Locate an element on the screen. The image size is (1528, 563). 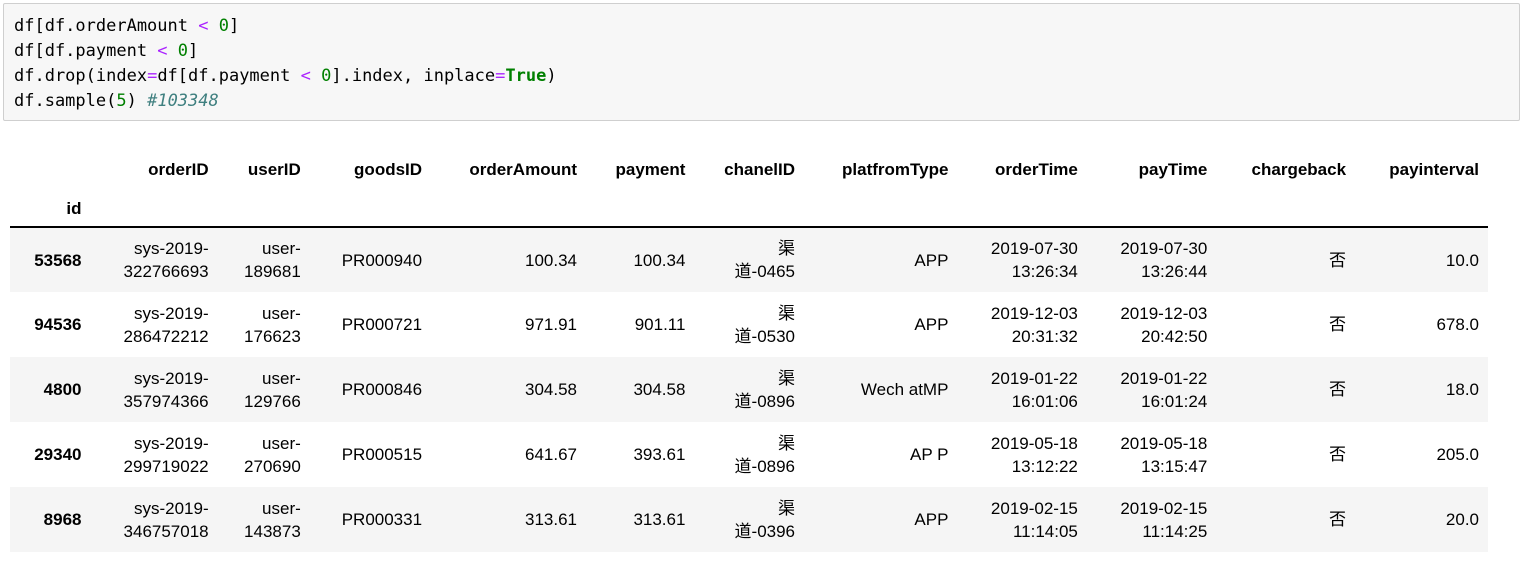
cell-payment: 393.61 is located at coordinates (640, 454).